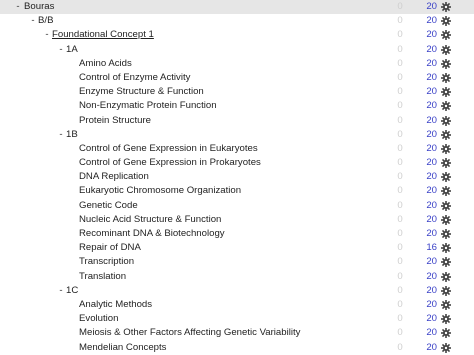 This screenshot has width=474, height=355. What do you see at coordinates (237, 277) in the screenshot?
I see `deck-row: Translation 0 20` at bounding box center [237, 277].